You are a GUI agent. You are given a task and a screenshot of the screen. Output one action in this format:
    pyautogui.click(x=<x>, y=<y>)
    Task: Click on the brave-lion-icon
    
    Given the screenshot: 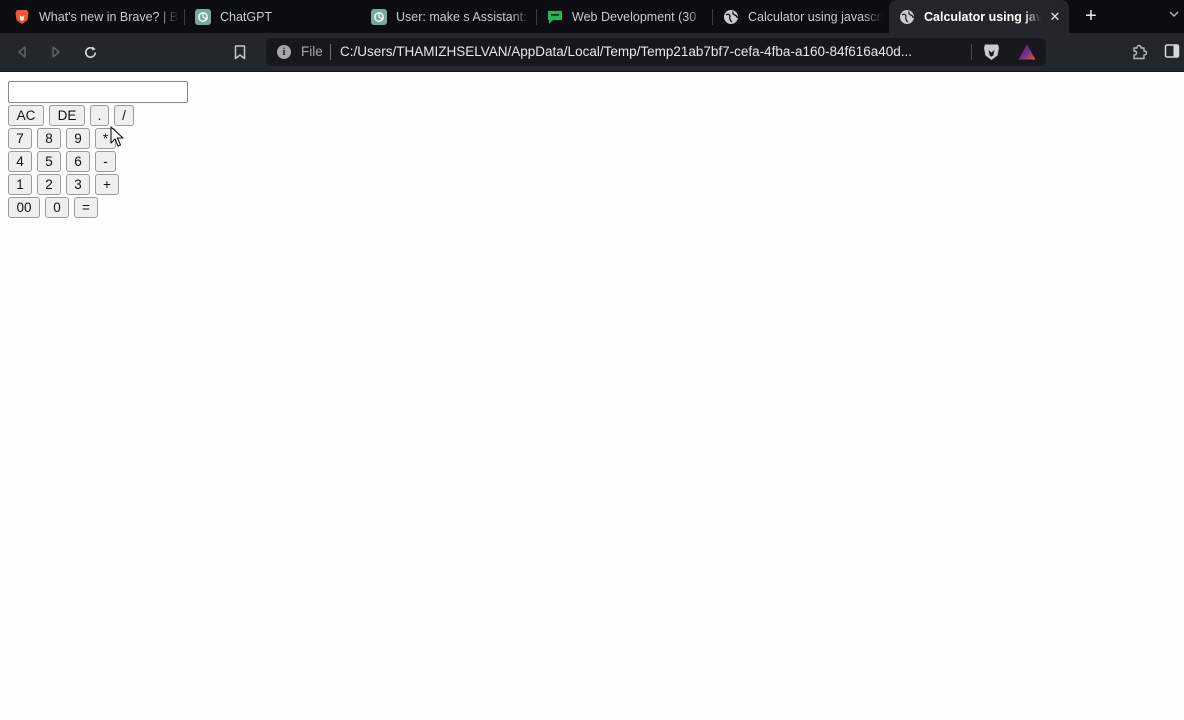 What is the action you would take?
    pyautogui.click(x=22, y=17)
    